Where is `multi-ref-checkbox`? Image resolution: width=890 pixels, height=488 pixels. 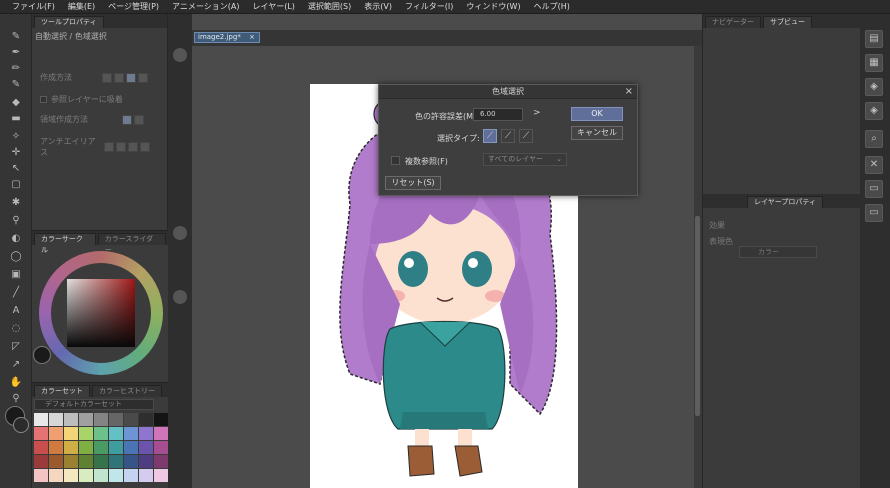
multi-ref-checkbox is located at coordinates (395, 160).